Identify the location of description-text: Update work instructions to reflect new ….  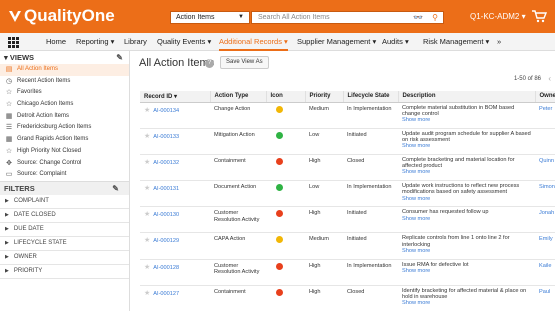
(461, 189).